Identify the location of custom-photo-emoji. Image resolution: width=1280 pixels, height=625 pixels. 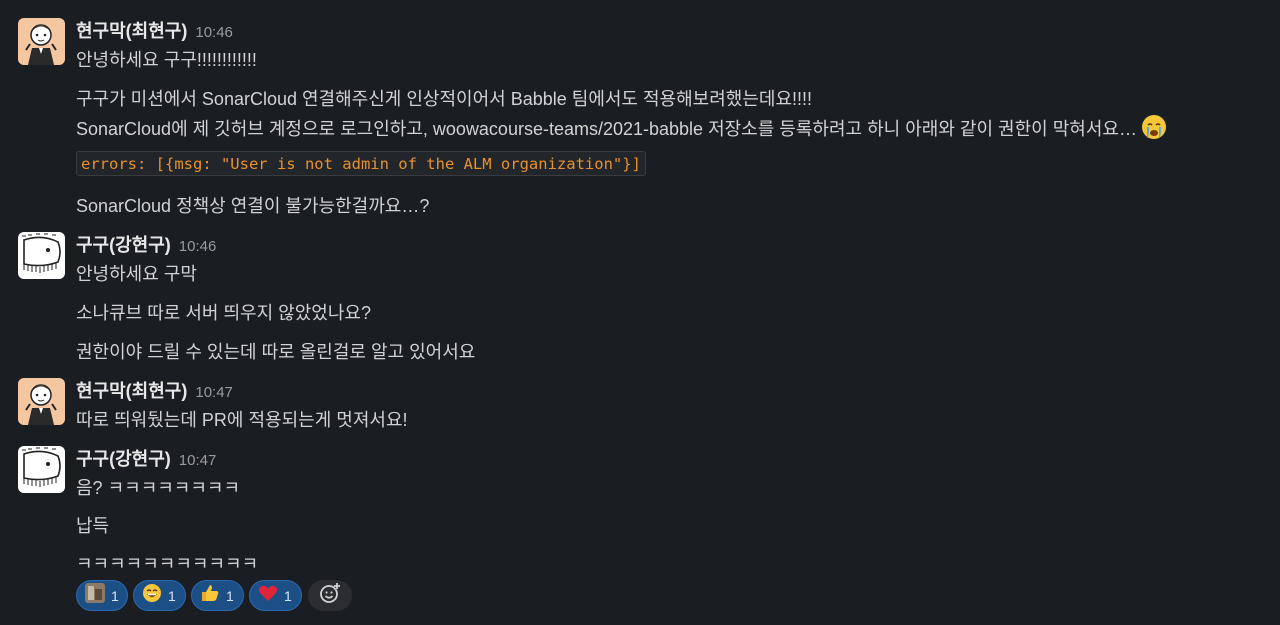
(95, 595).